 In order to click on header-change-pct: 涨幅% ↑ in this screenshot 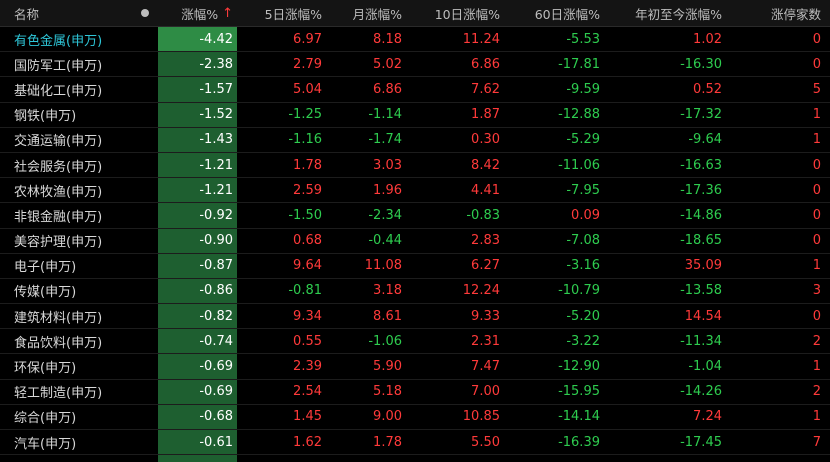, I will do `click(197, 13)`.